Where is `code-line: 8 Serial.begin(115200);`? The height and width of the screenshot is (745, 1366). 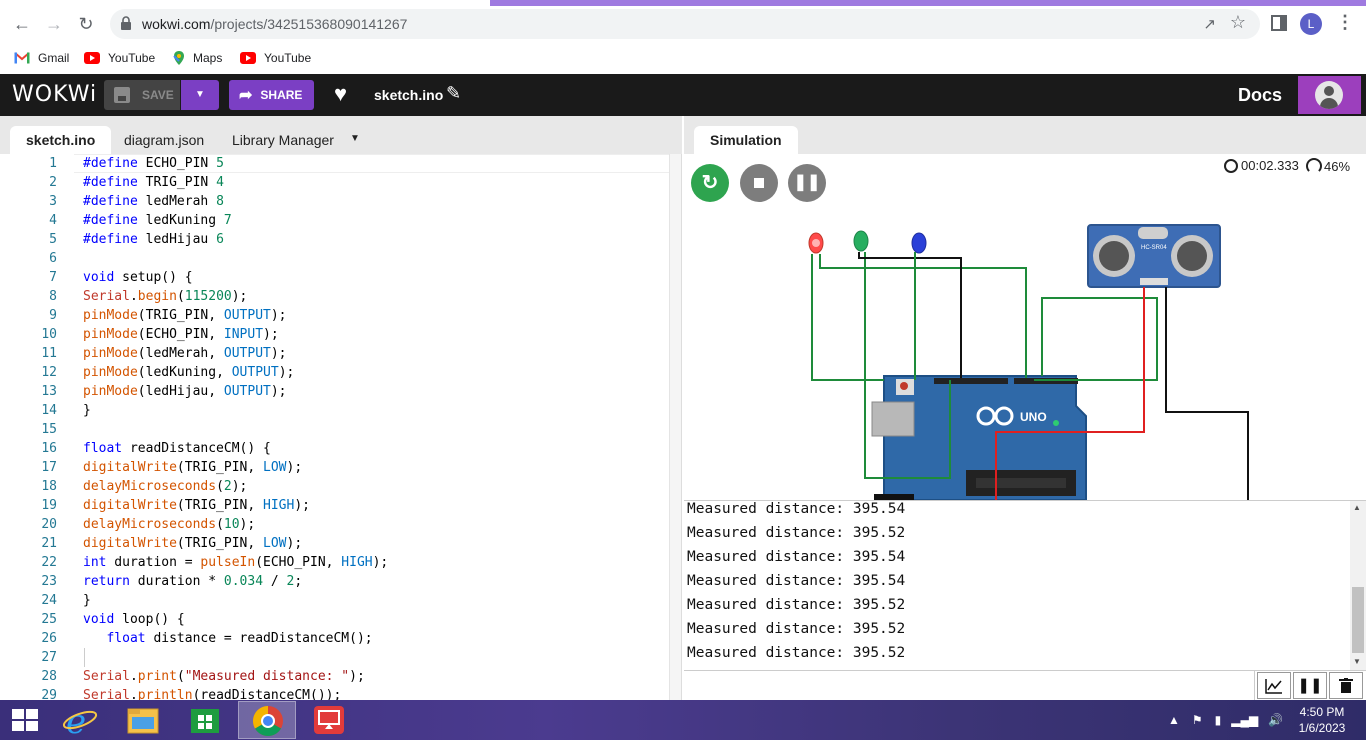 code-line: 8 Serial.begin(115200); is located at coordinates (335, 296).